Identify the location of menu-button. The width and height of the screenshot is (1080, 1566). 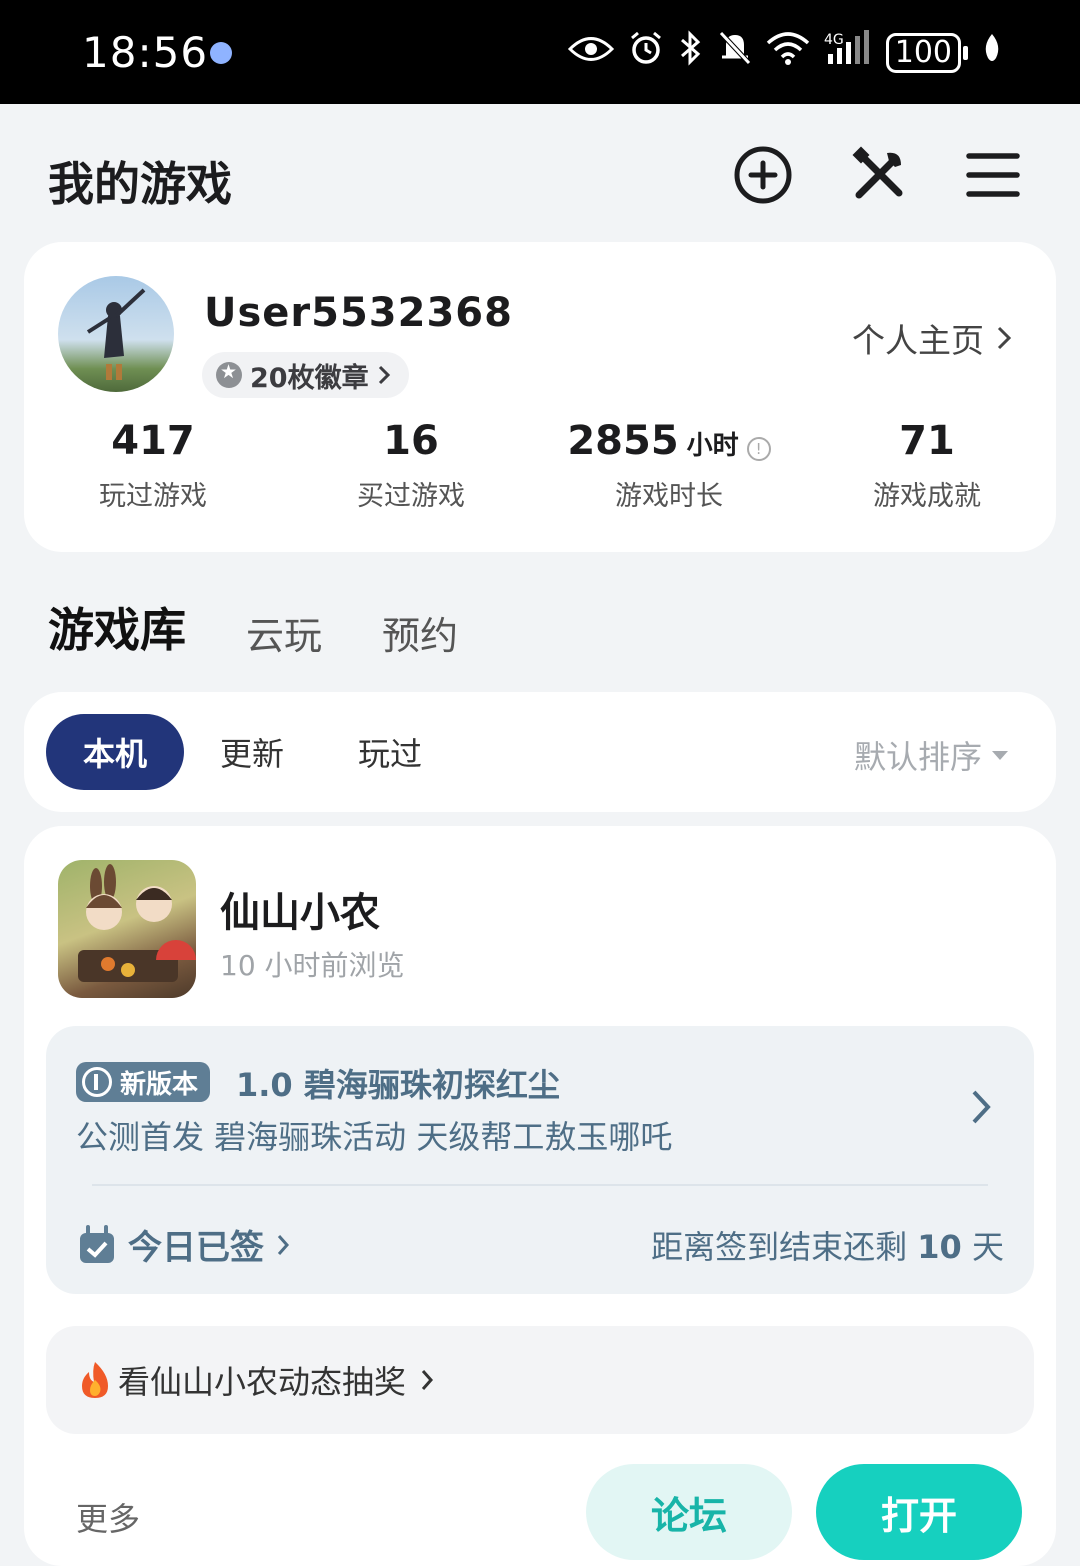
(993, 175).